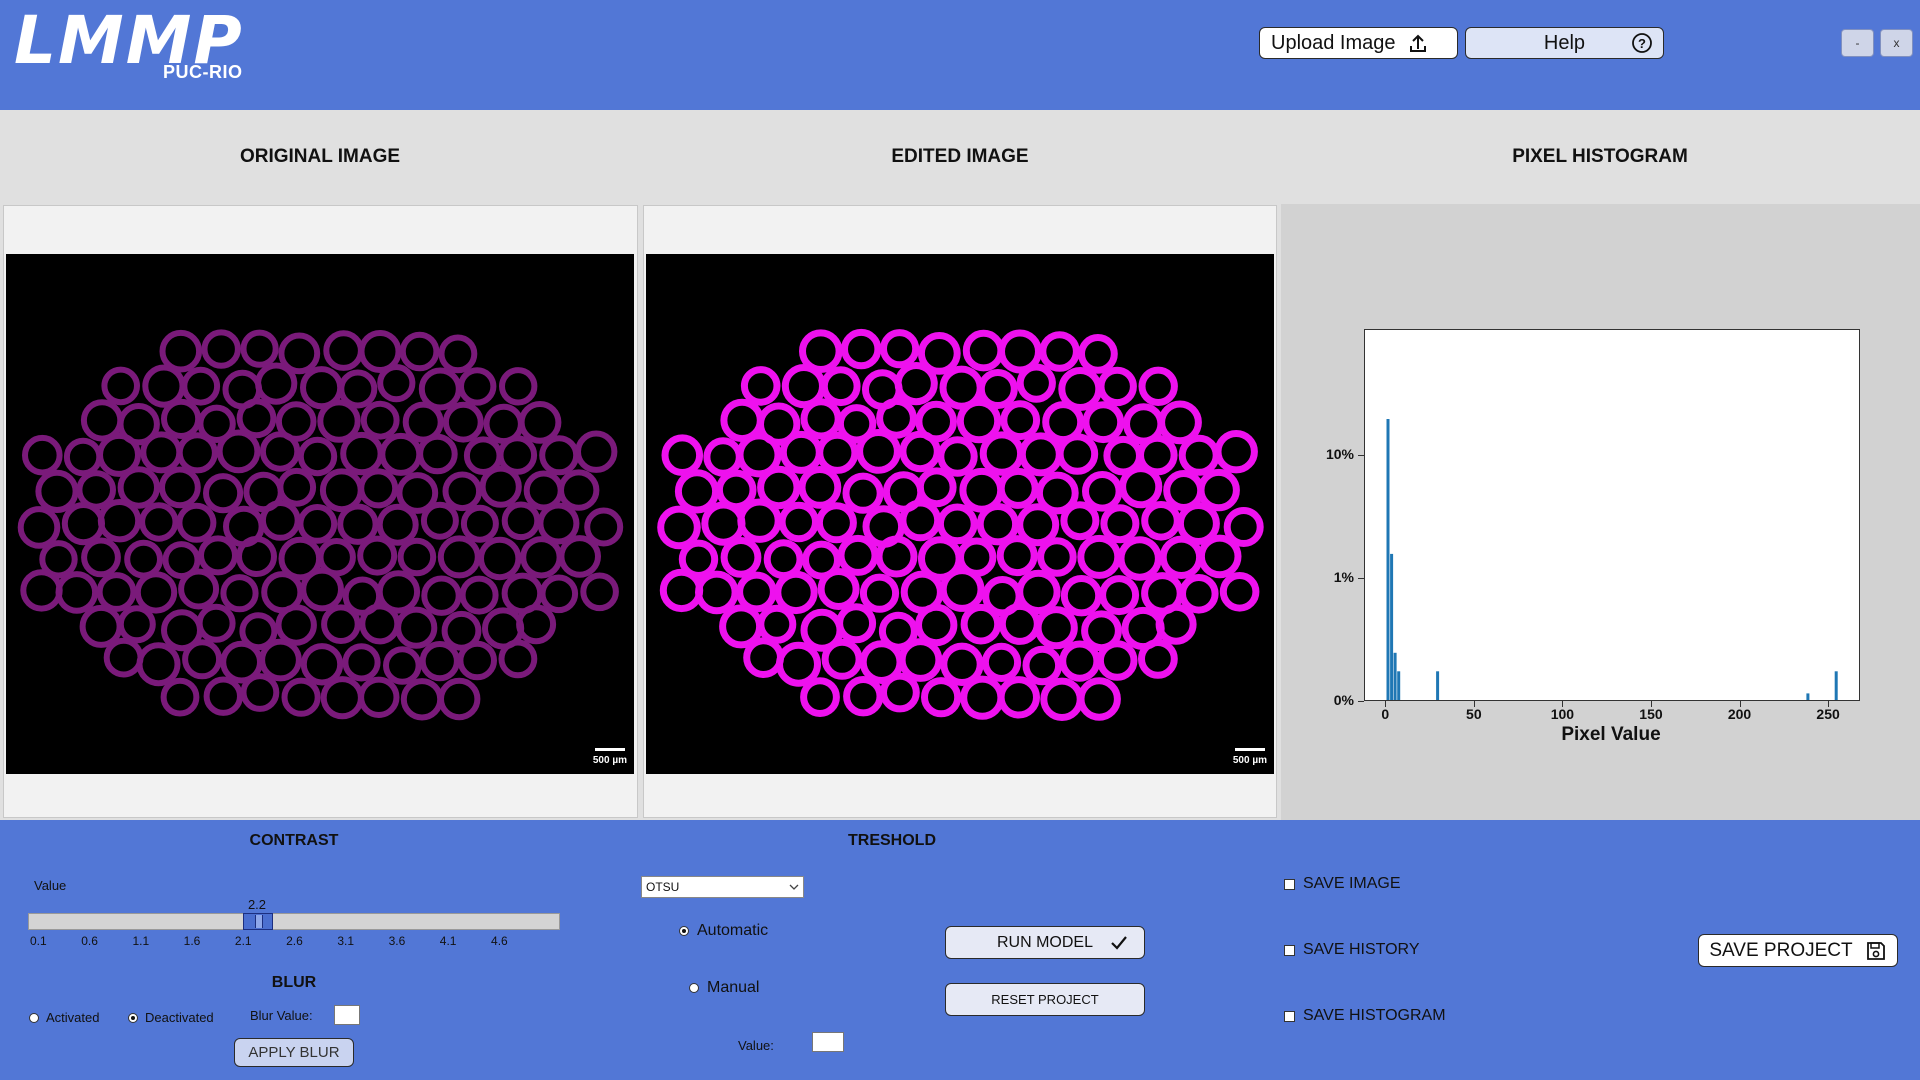 The image size is (1920, 1080). I want to click on edited-scale-label: 500 µm, so click(1249, 760).